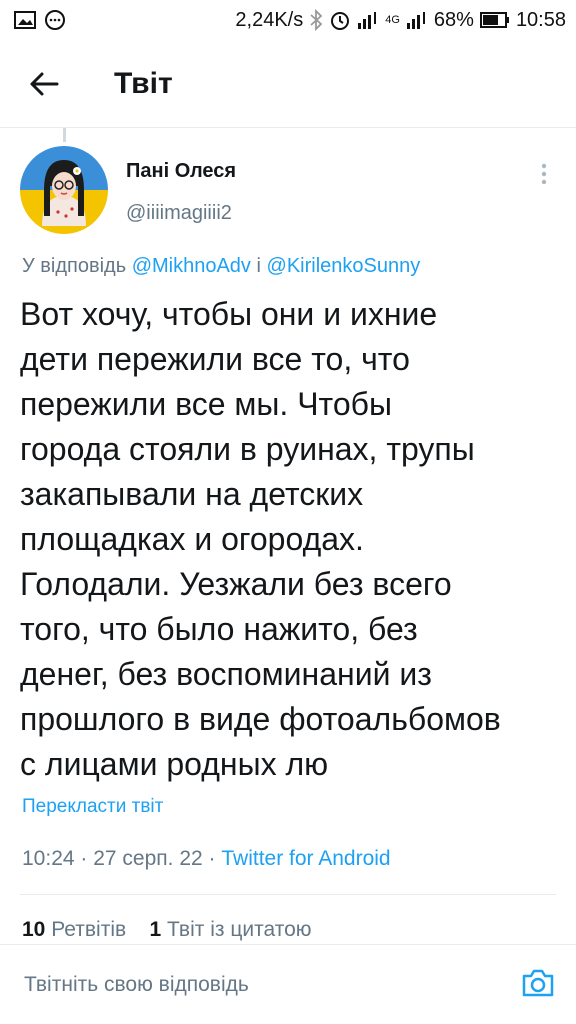  I want to click on back-button, so click(44, 84).